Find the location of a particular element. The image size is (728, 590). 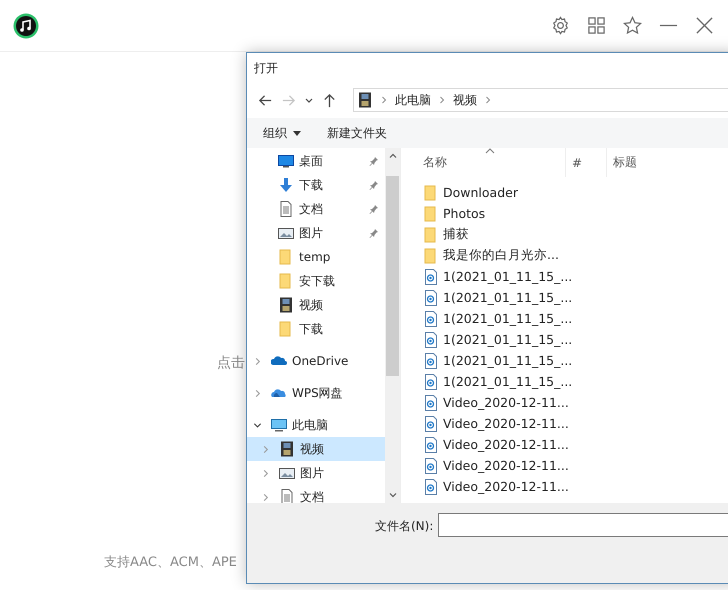

file-name-field is located at coordinates (583, 525).